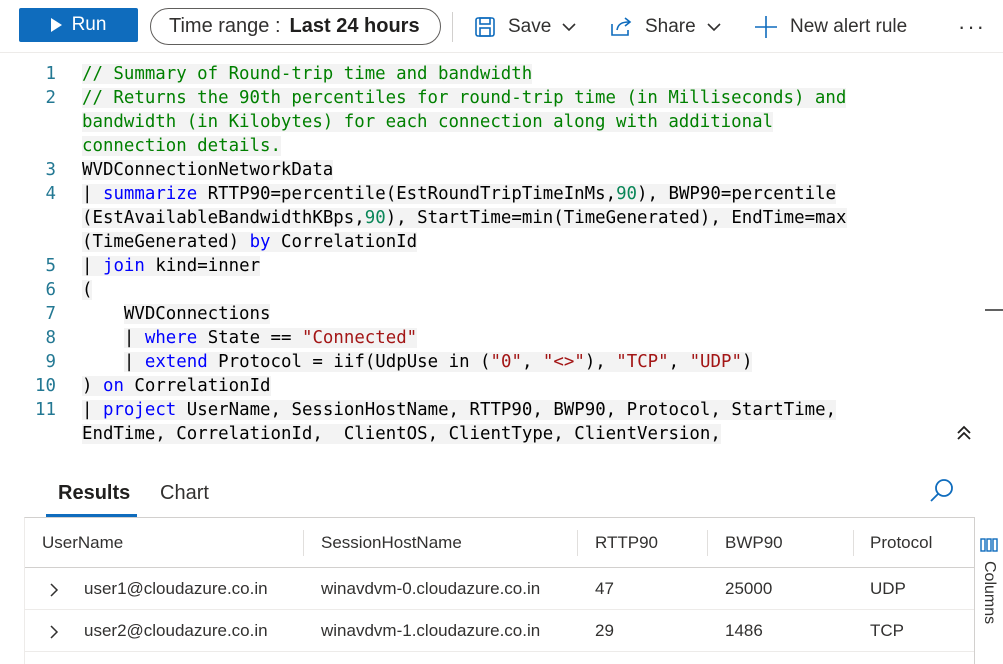  What do you see at coordinates (50, 290) in the screenshot?
I see `line-number: 6` at bounding box center [50, 290].